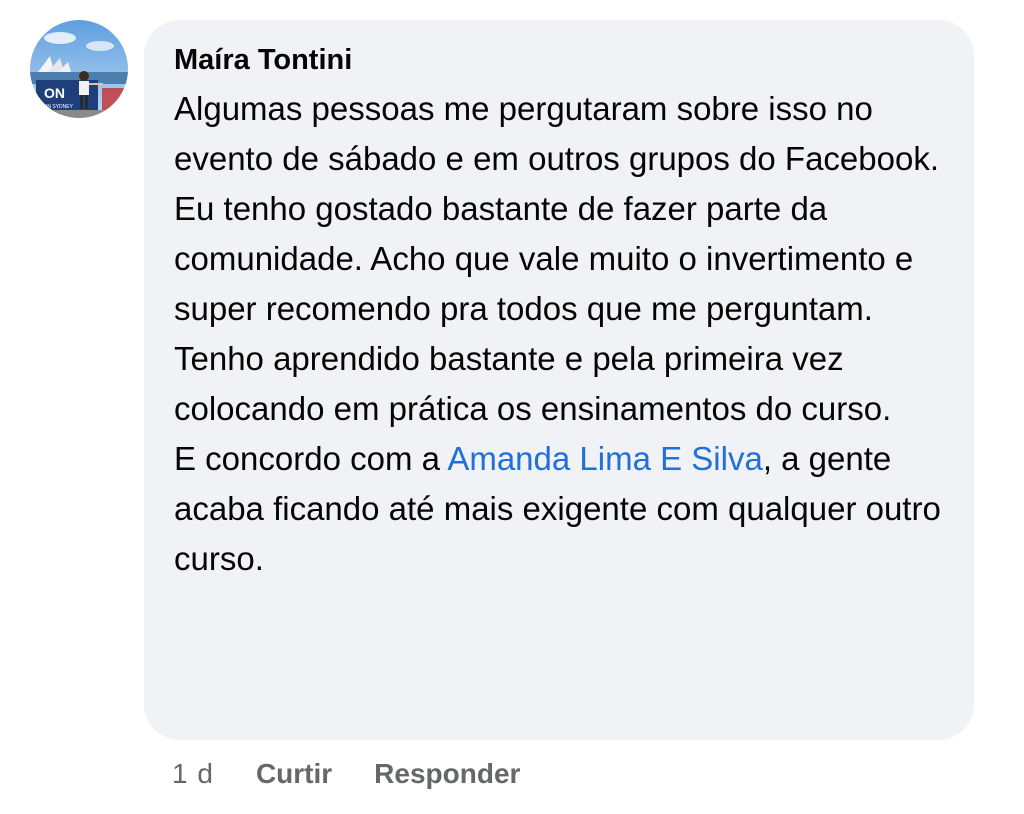 This screenshot has height=814, width=1024. What do you see at coordinates (193, 774) in the screenshot?
I see `comment-timestamp: 1 d` at bounding box center [193, 774].